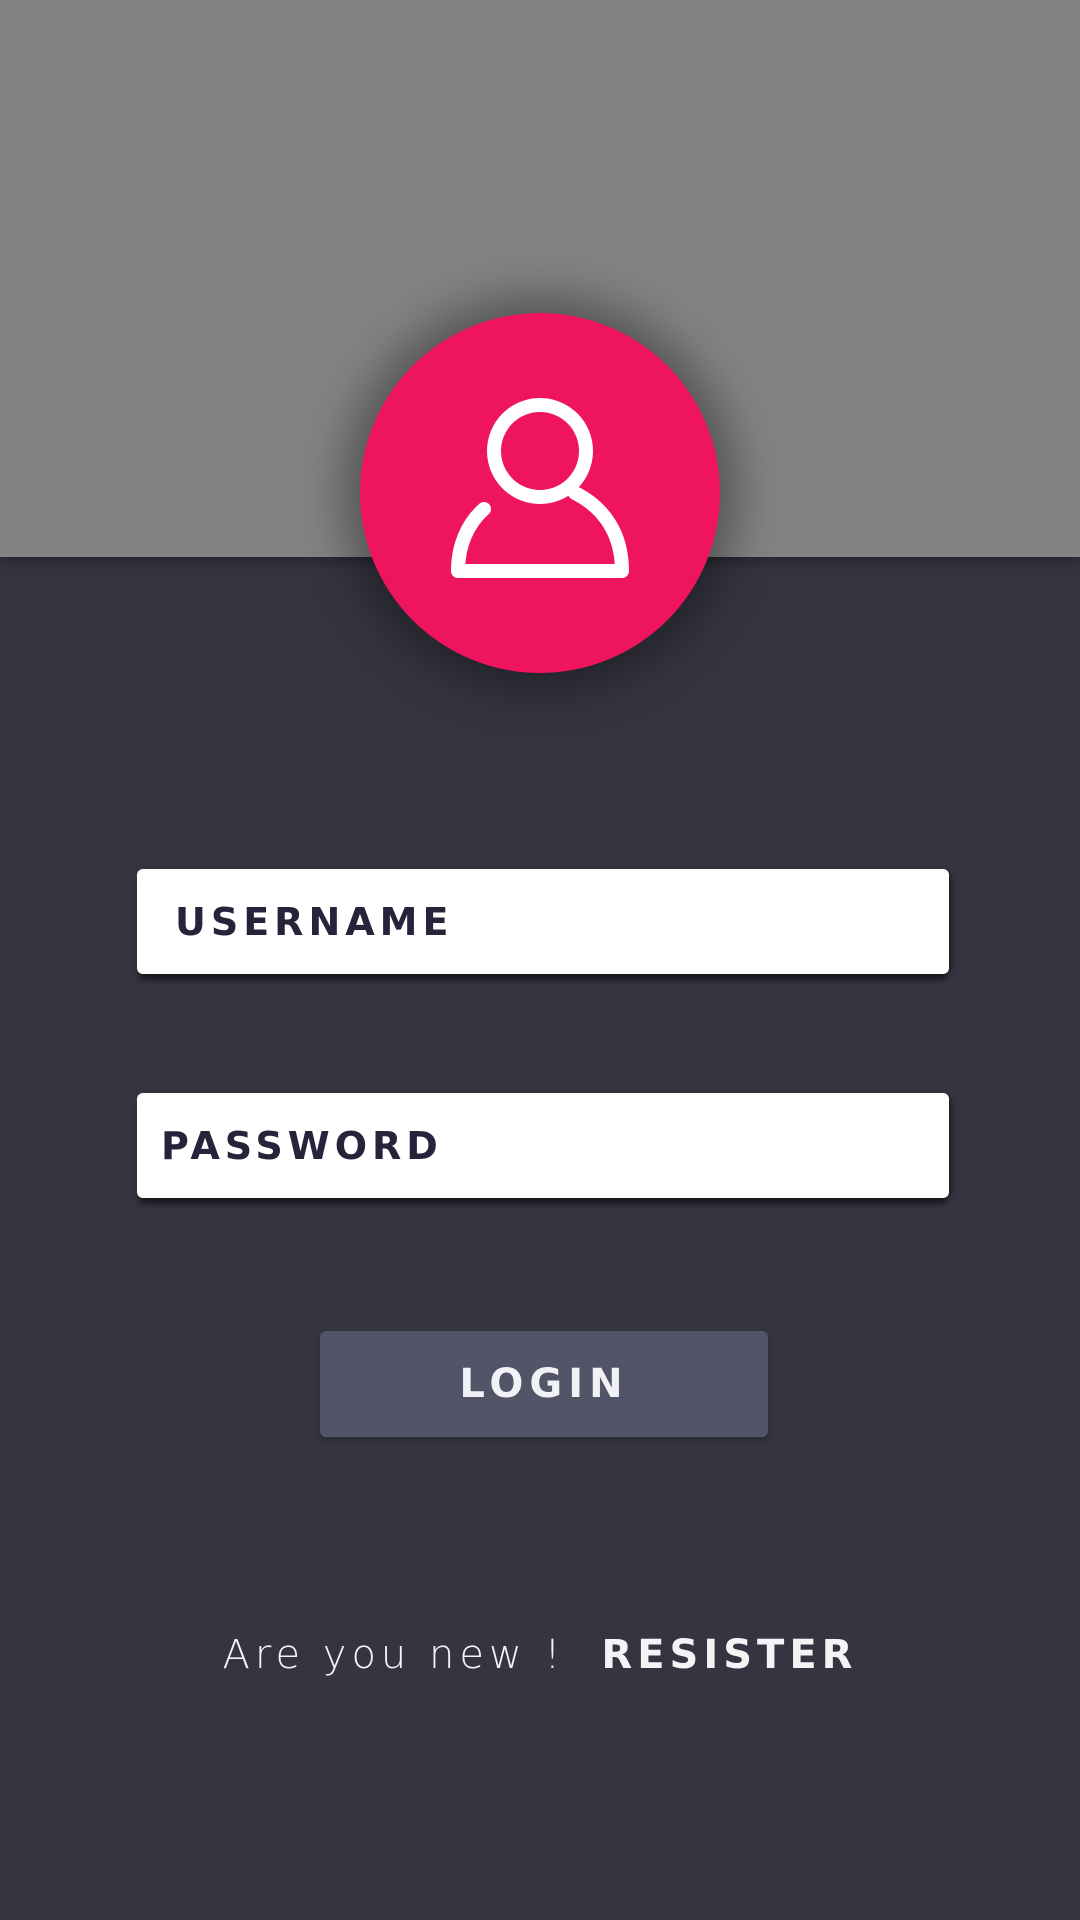 This screenshot has height=1920, width=1080. I want to click on register-row: Are you new ! RESISTER, so click(540, 1655).